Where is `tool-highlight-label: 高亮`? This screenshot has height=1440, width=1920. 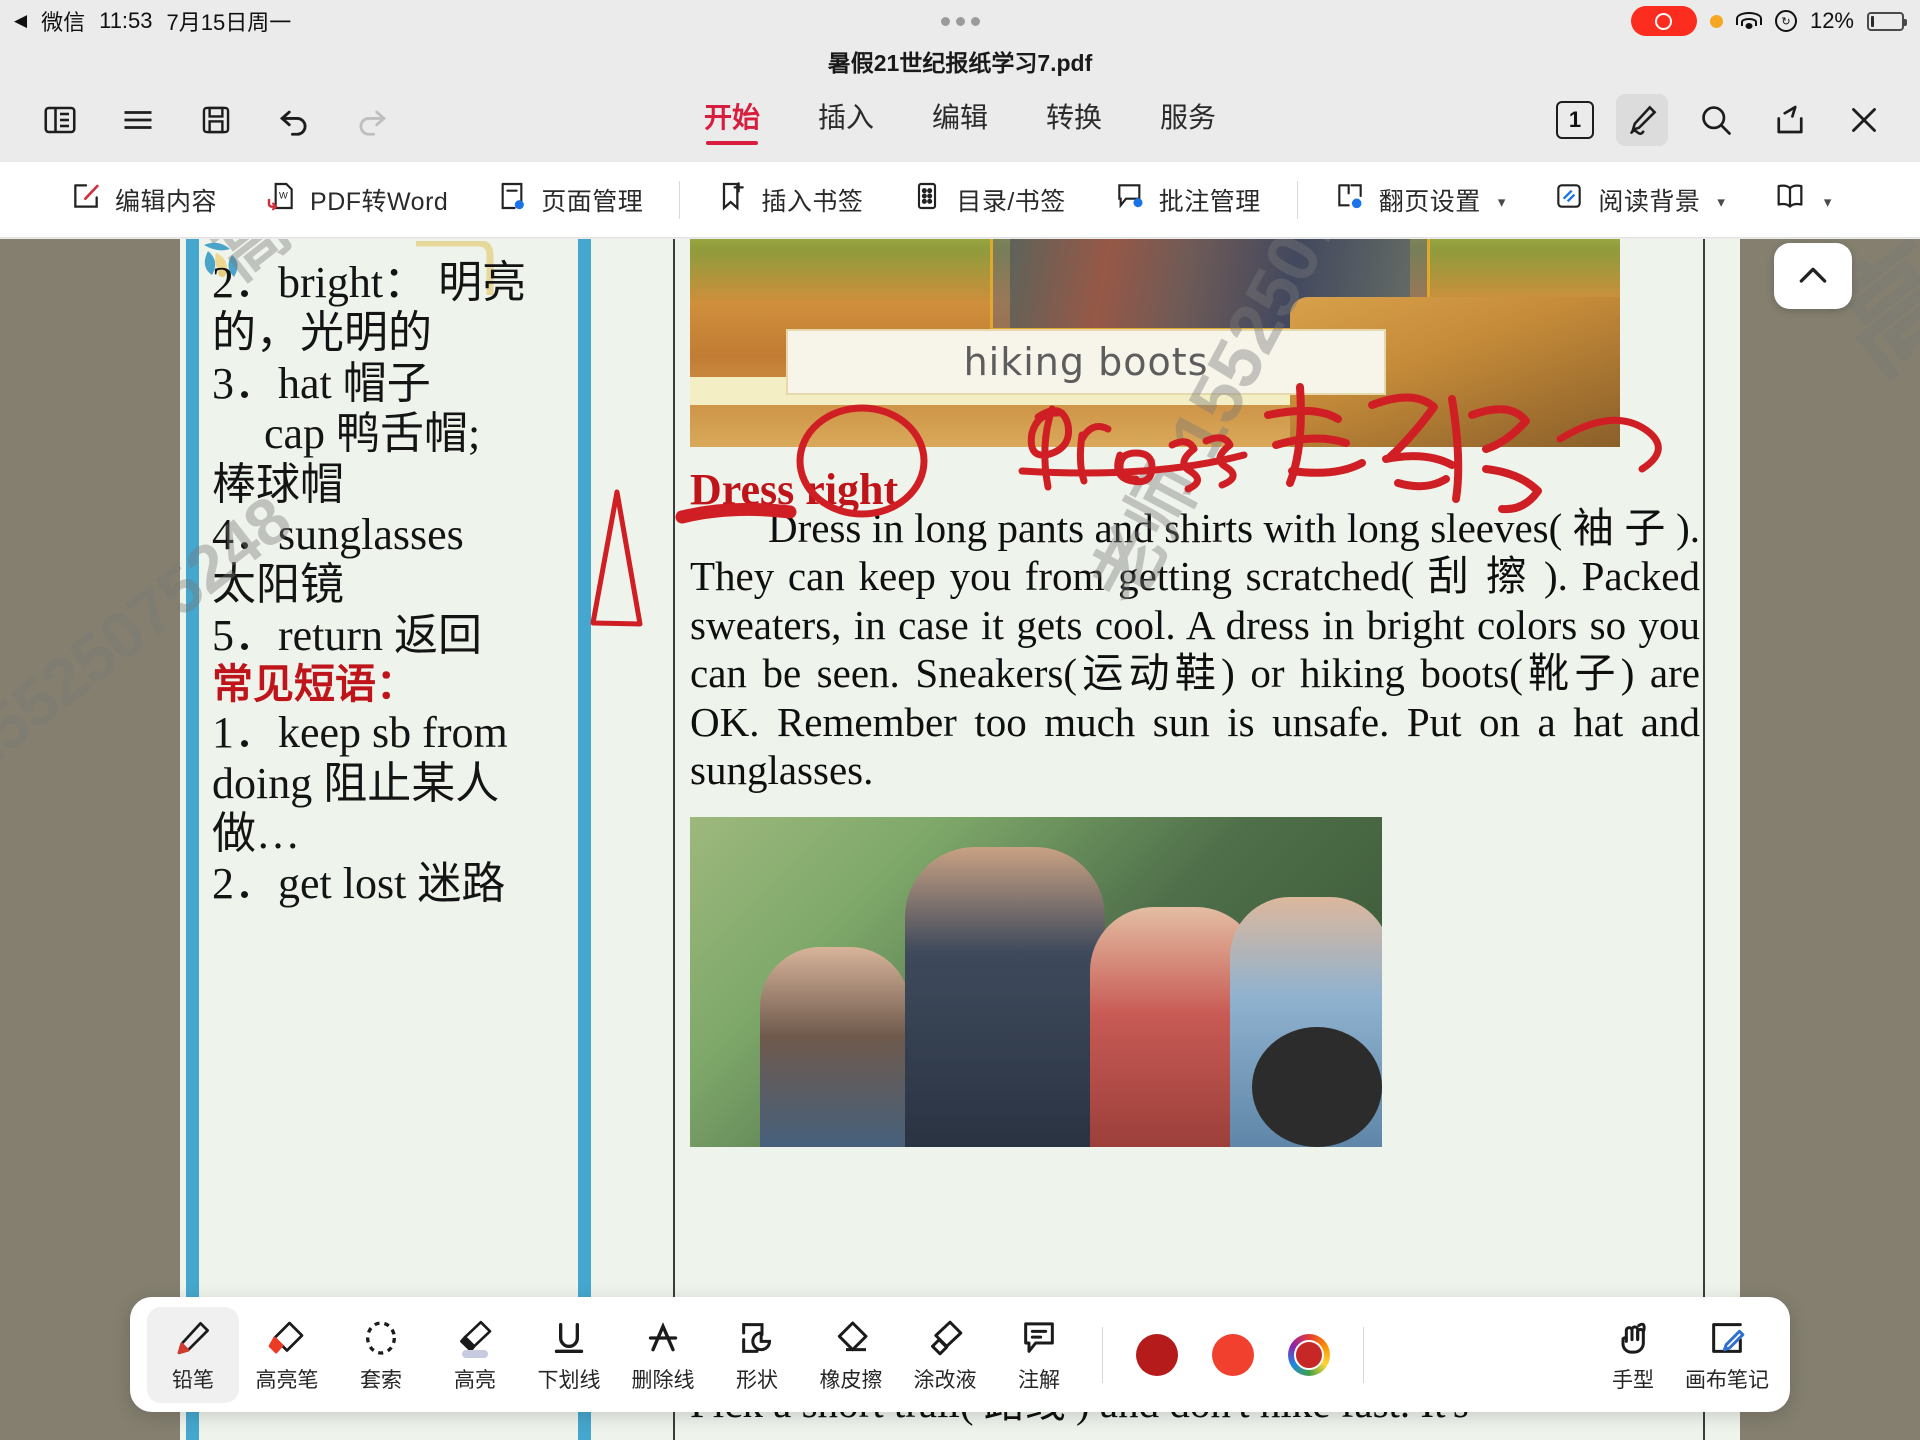
tool-highlight-label: 高亮 is located at coordinates (475, 1380).